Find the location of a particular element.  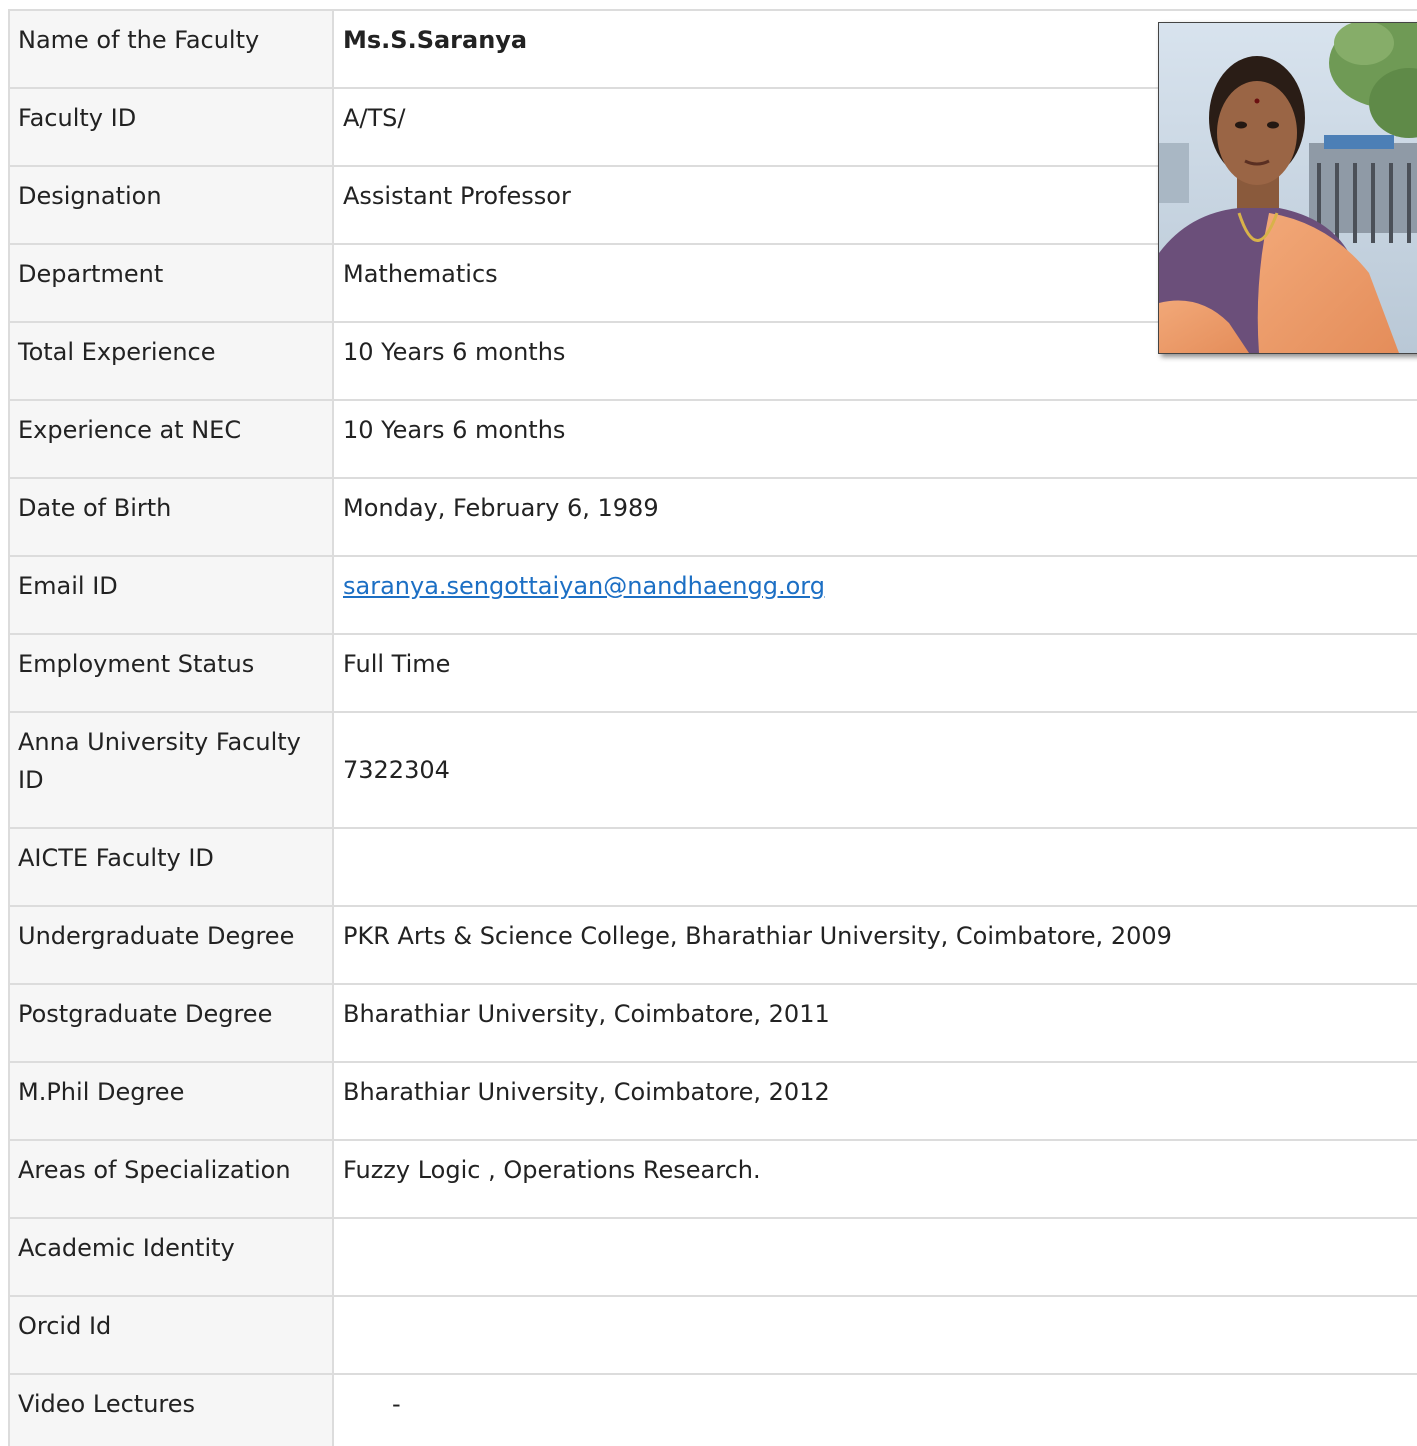

row-label: Designation is located at coordinates (171, 205).